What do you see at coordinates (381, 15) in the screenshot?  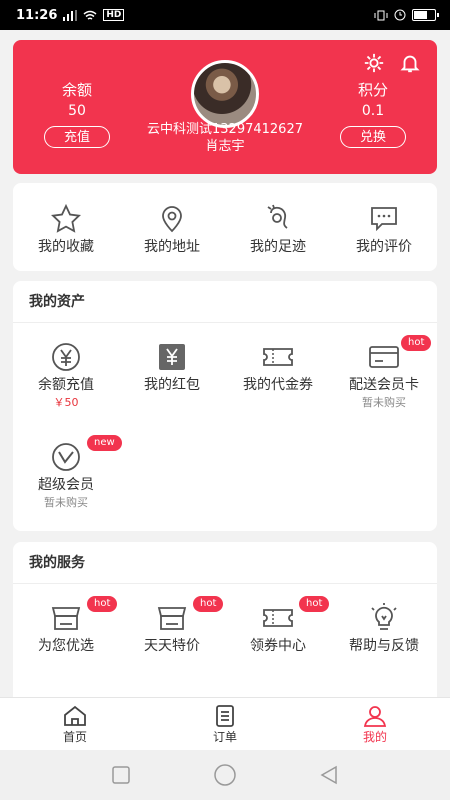 I see `vibrate-icon` at bounding box center [381, 15].